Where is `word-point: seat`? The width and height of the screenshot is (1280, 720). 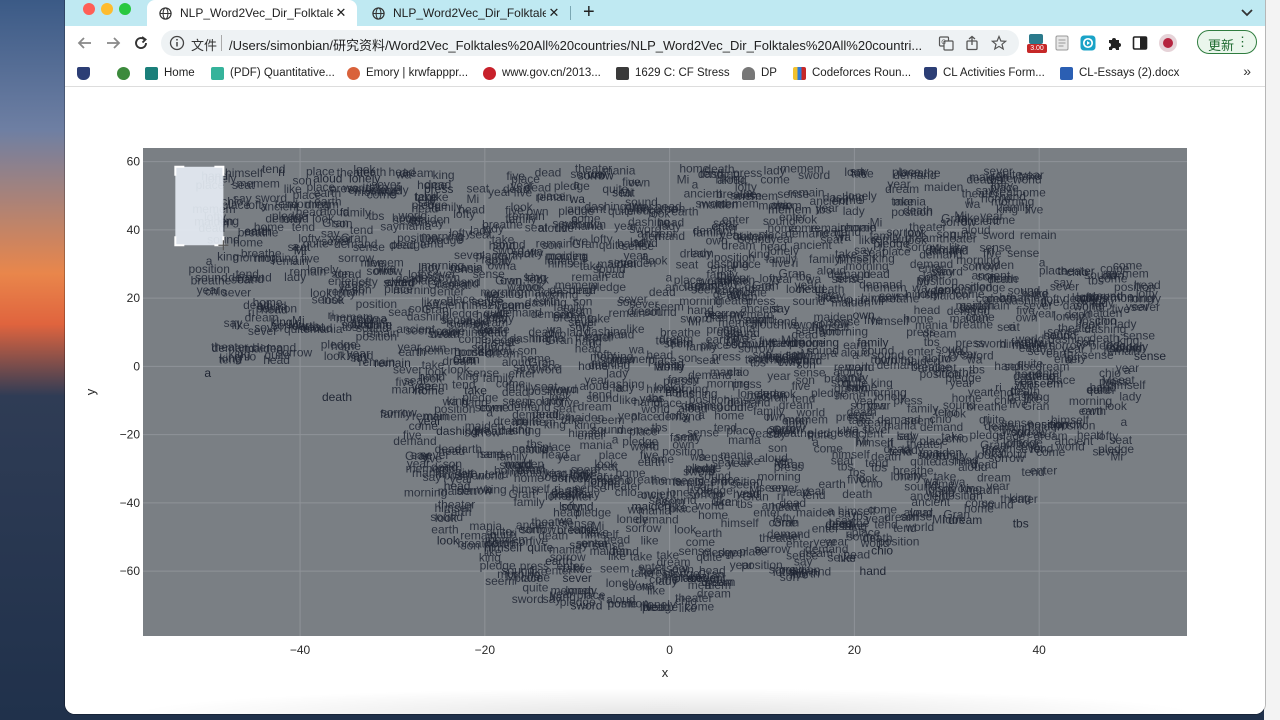 word-point: seat is located at coordinates (623, 192).